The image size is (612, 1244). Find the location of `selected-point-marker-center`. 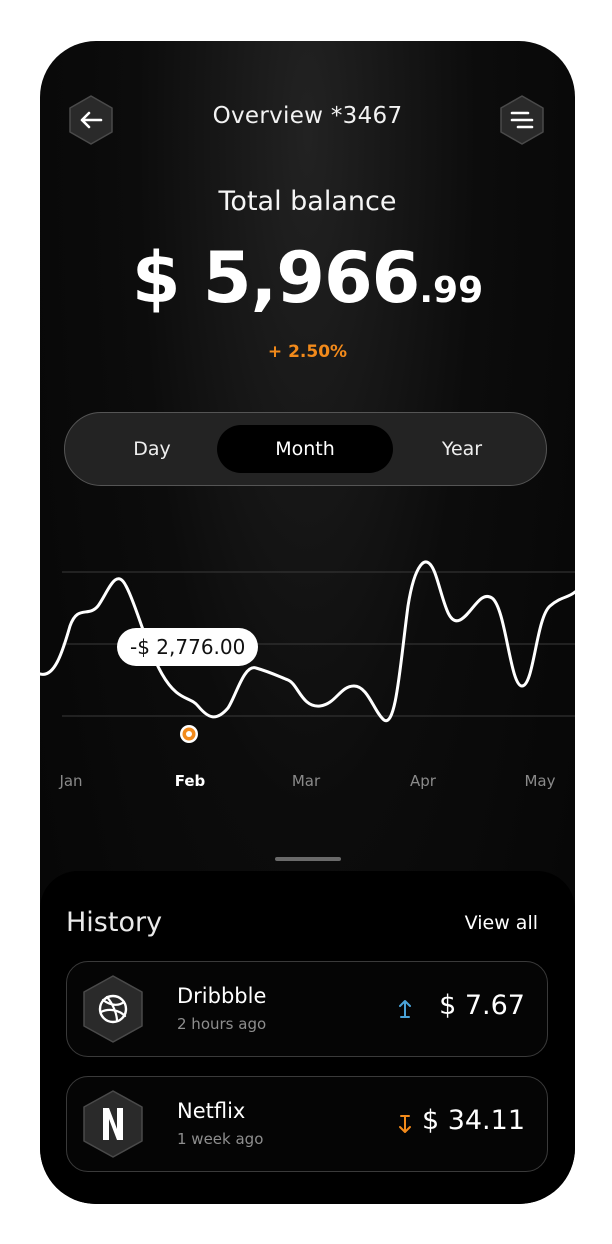

selected-point-marker-center is located at coordinates (189, 734).